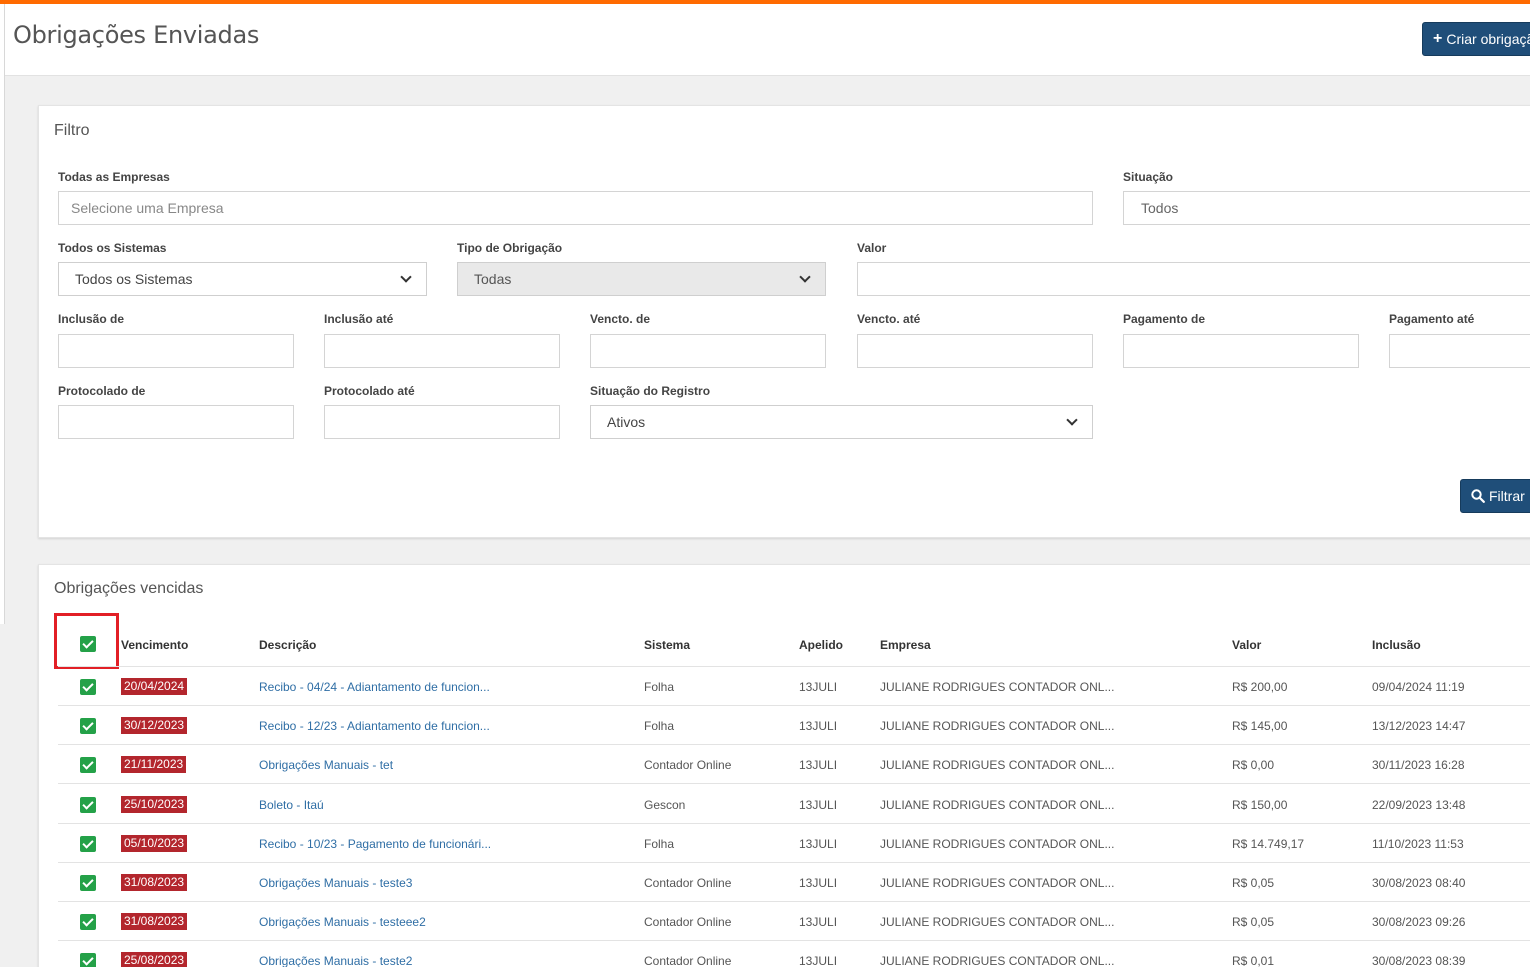 This screenshot has height=967, width=1530. I want to click on inclusao-ate-input, so click(442, 351).